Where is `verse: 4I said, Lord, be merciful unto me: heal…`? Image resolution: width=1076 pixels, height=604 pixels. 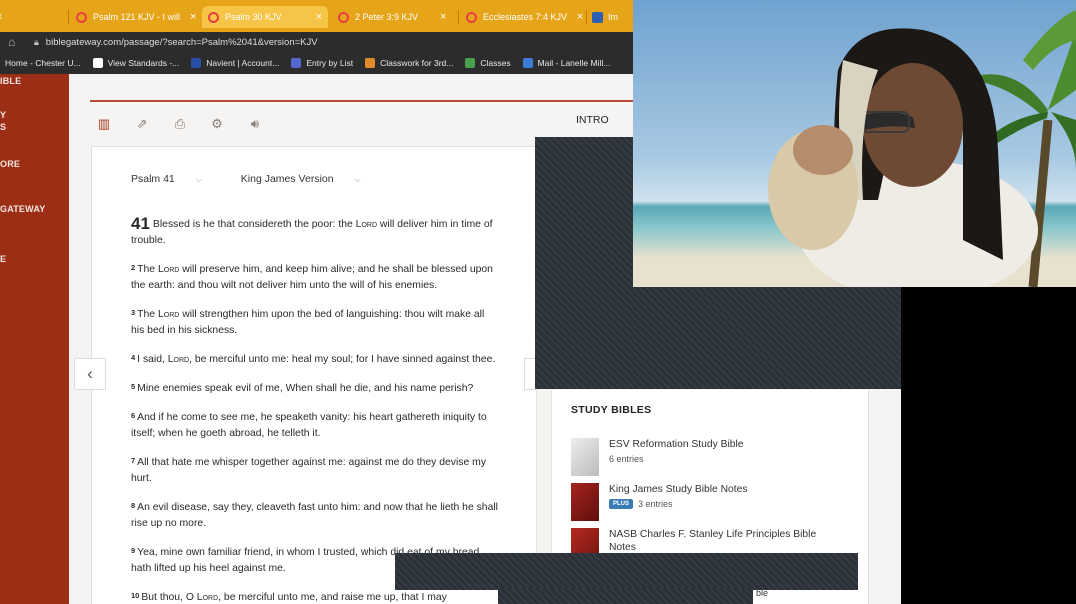 verse: 4I said, Lord, be merciful unto me: heal… is located at coordinates (313, 359).